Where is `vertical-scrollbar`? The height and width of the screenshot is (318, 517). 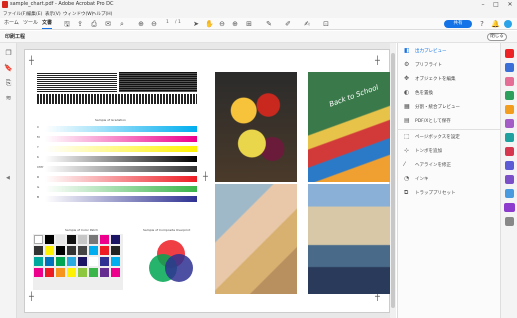 vertical-scrollbar is located at coordinates (393, 180).